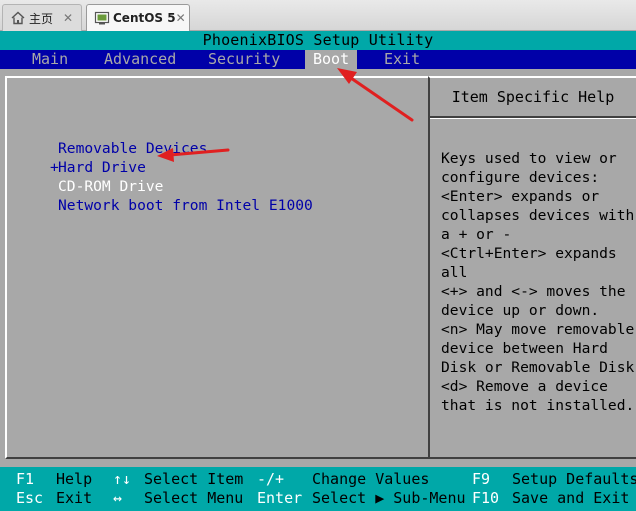  I want to click on key-enter: Enter, so click(280, 498).